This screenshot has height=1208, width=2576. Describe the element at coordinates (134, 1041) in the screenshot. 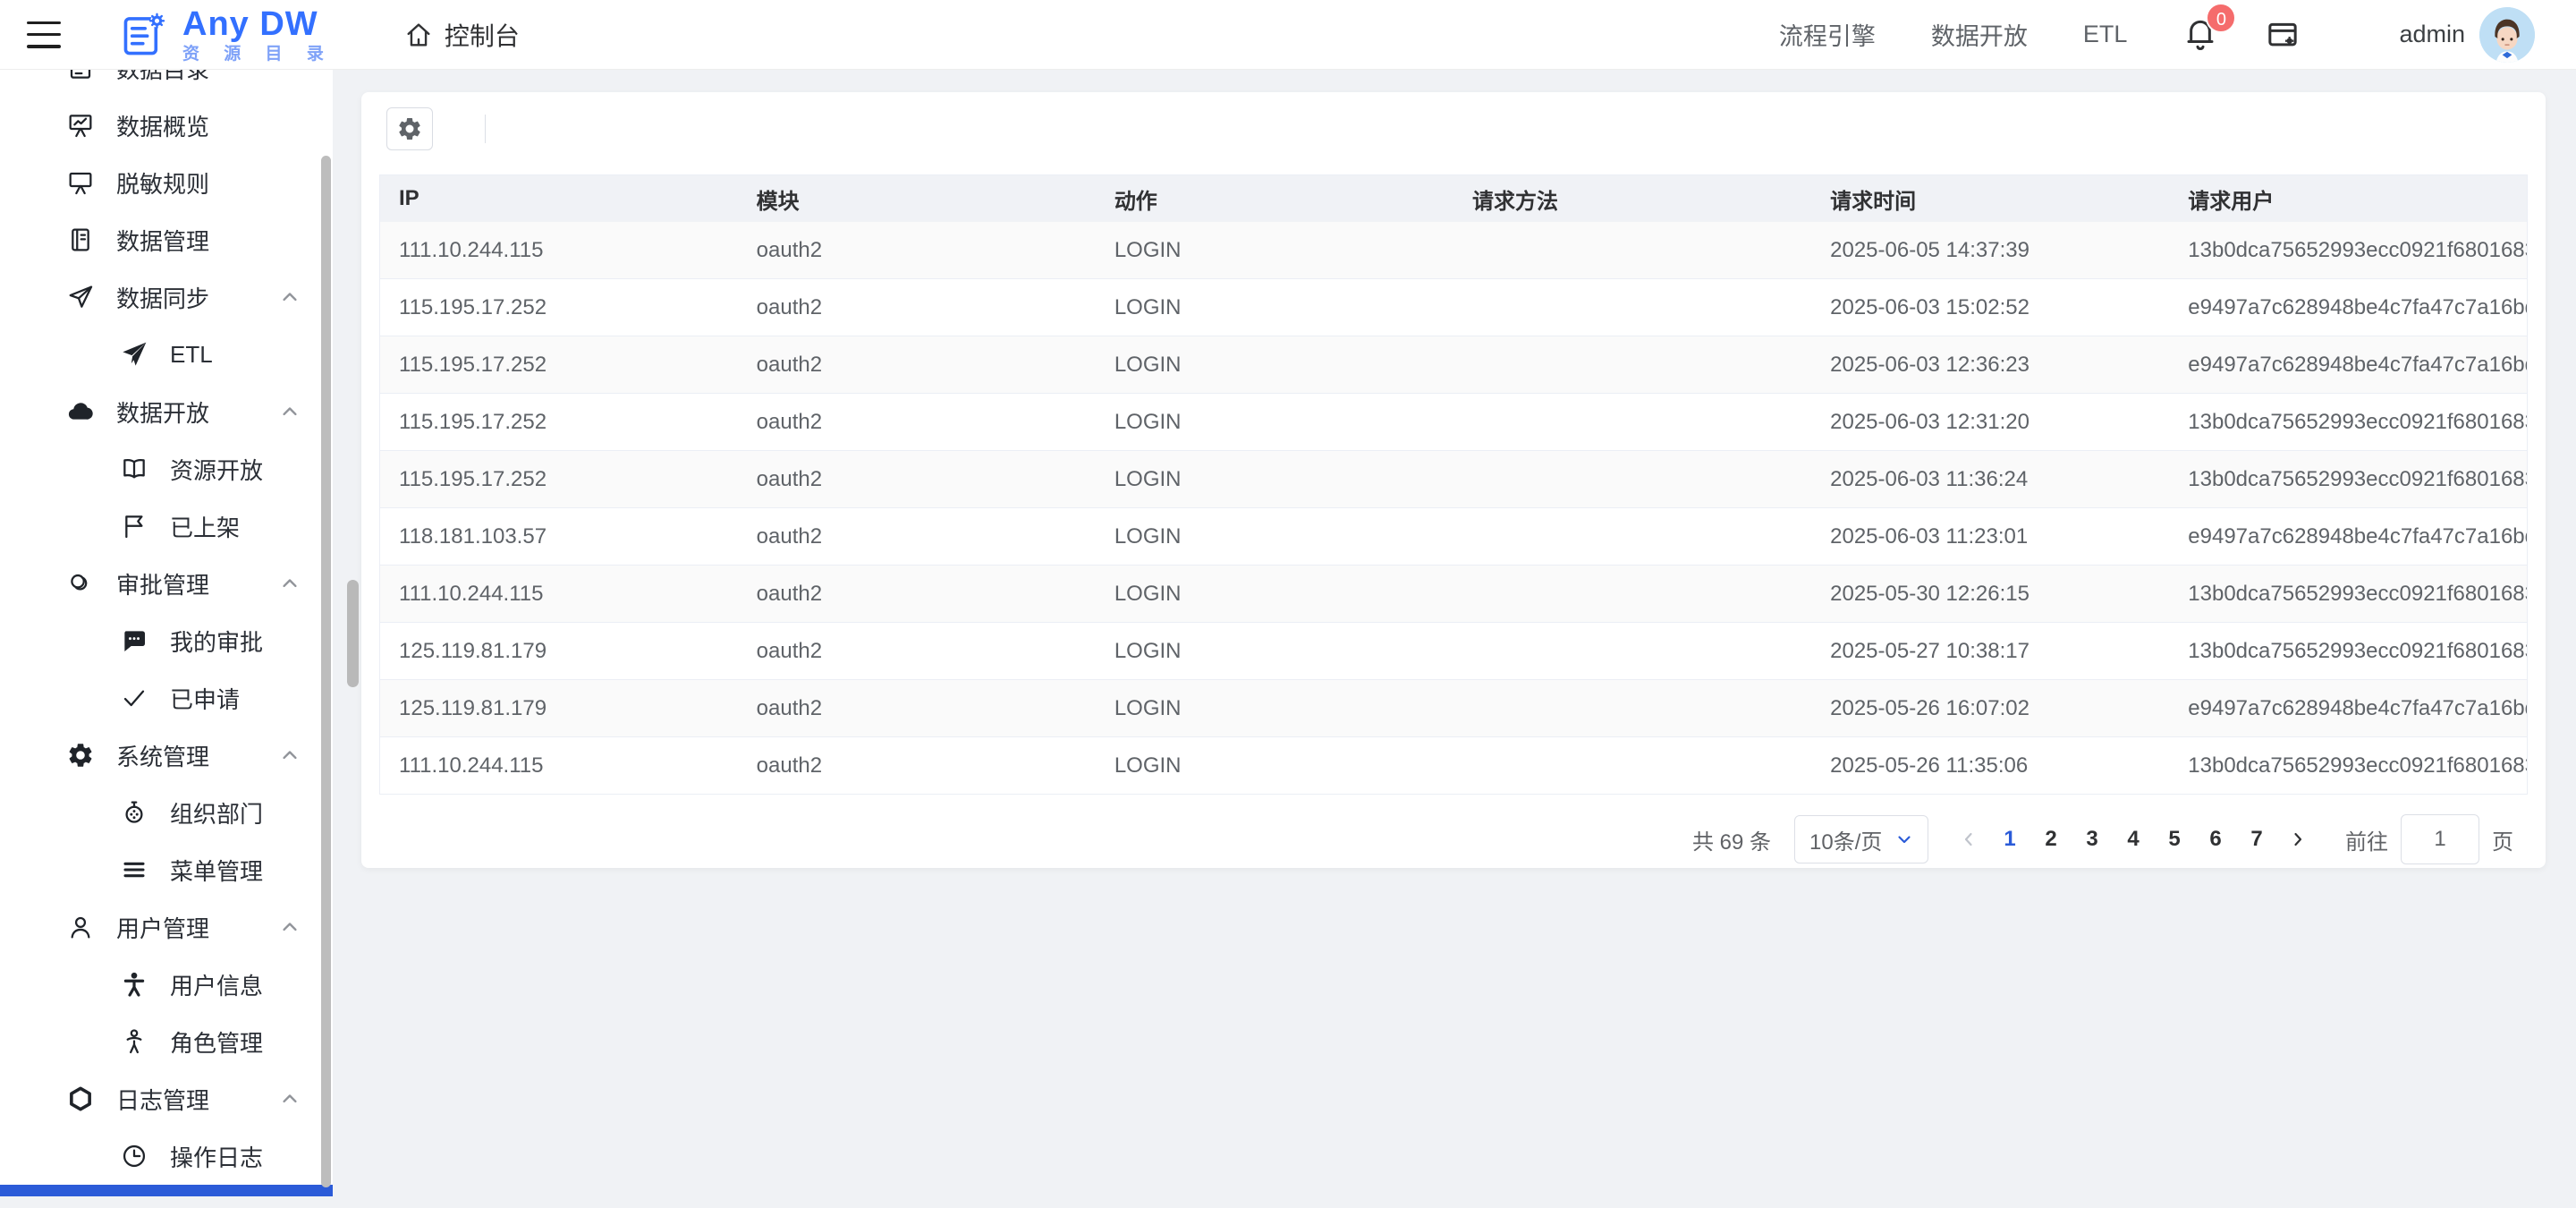

I see `role-icon` at that location.